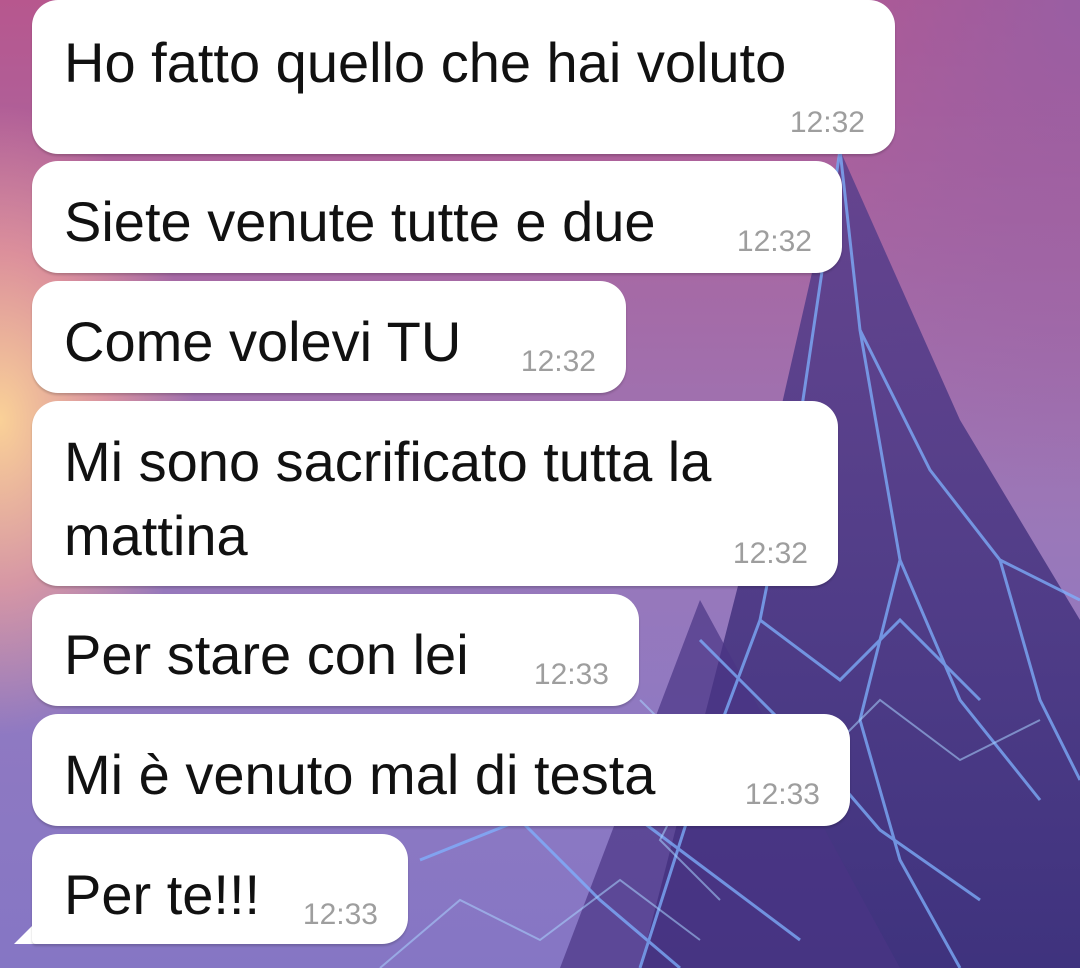  I want to click on message-text: Per stare con lei, so click(266, 654).